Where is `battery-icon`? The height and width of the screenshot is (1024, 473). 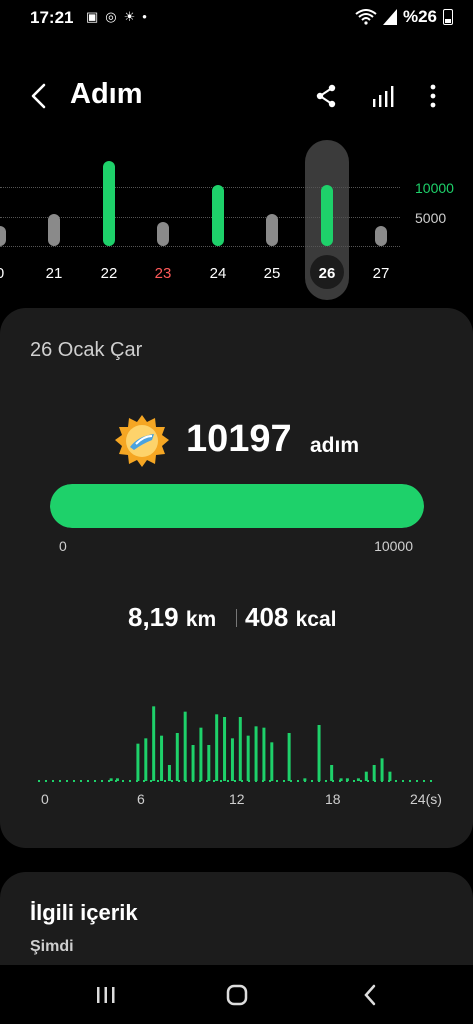
battery-icon is located at coordinates (448, 17).